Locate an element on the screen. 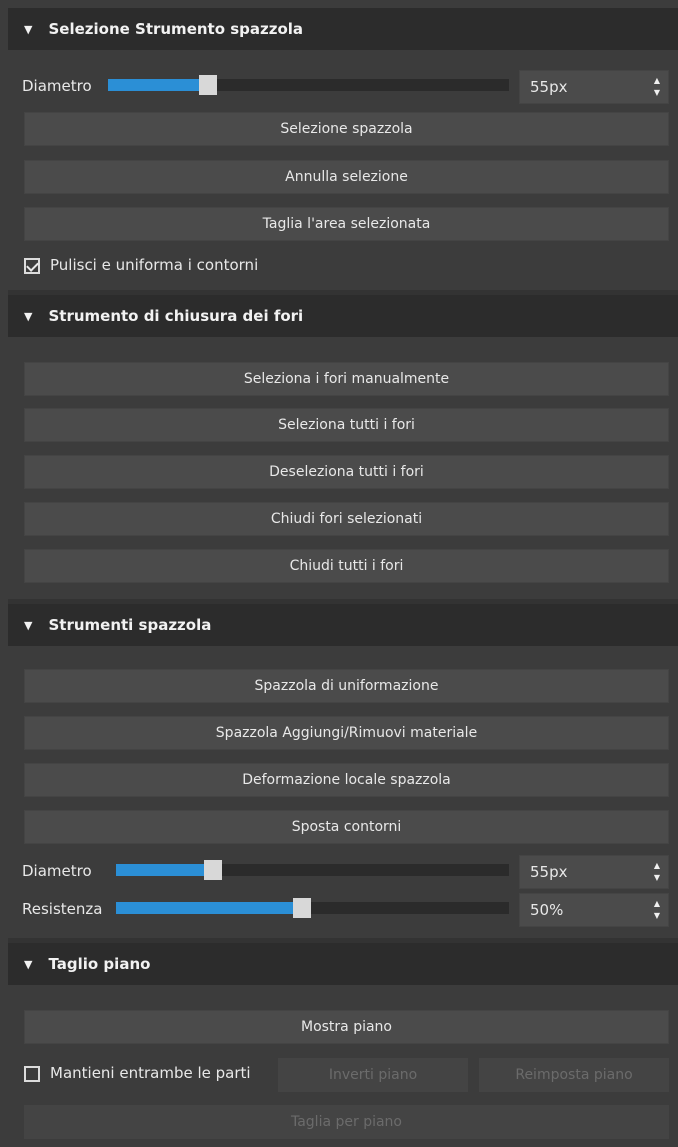  strength-spinbox: 50% ▲ ▼ is located at coordinates (594, 910).